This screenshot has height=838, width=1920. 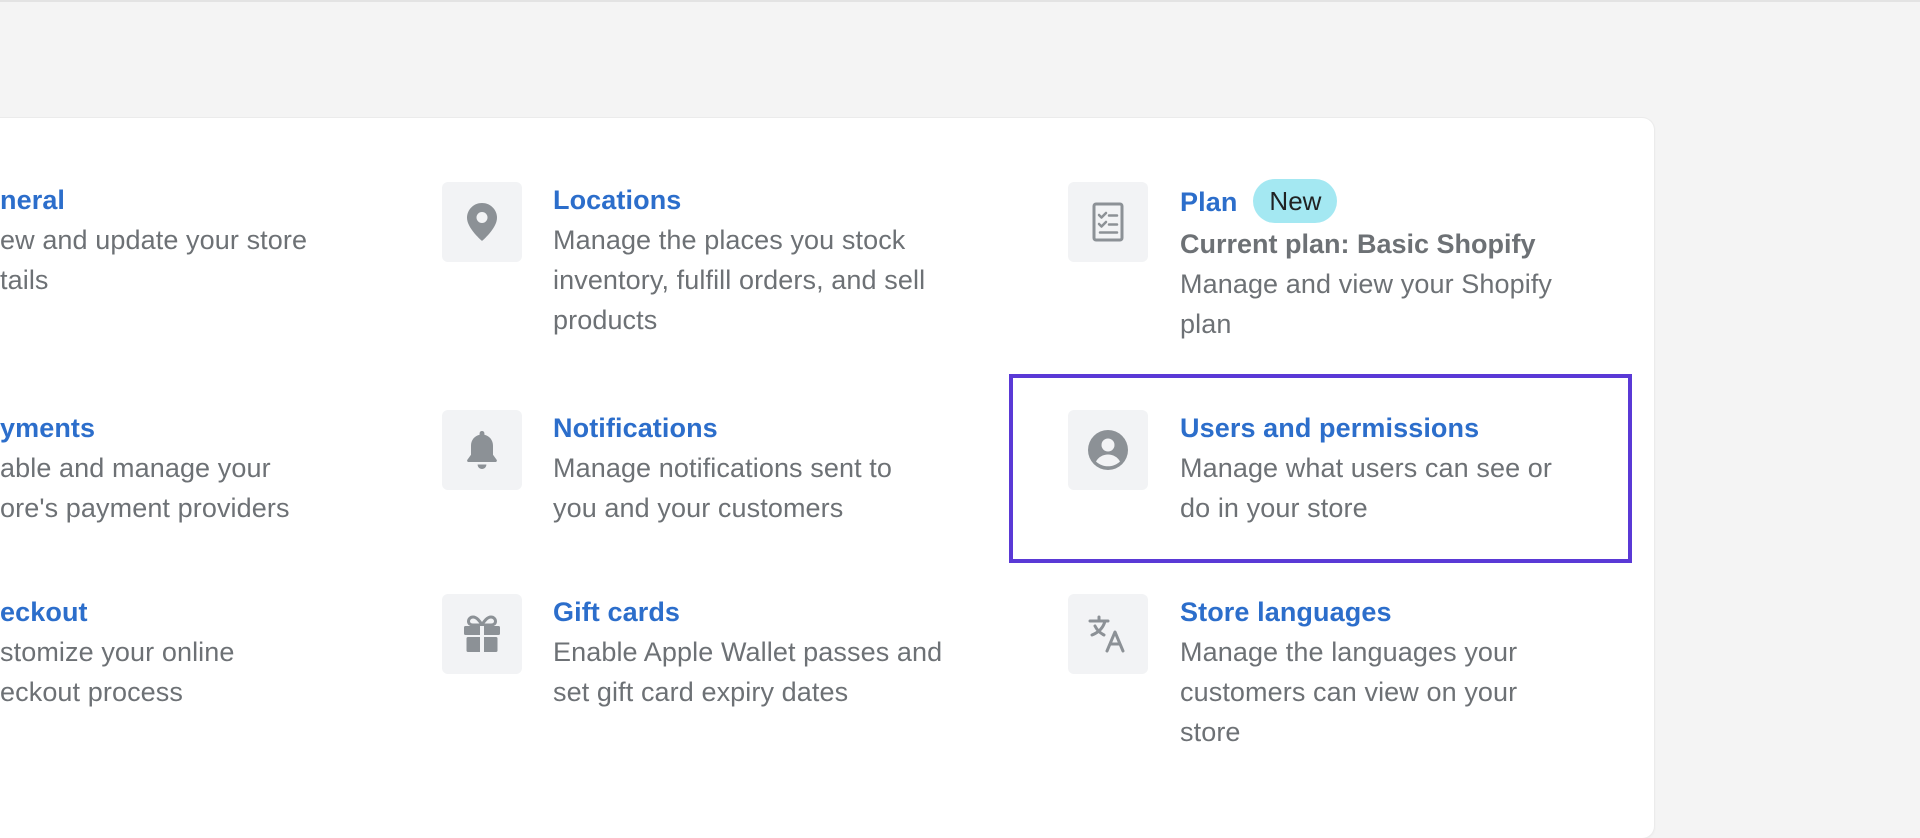 What do you see at coordinates (1108, 222) in the screenshot?
I see `checklist-icon` at bounding box center [1108, 222].